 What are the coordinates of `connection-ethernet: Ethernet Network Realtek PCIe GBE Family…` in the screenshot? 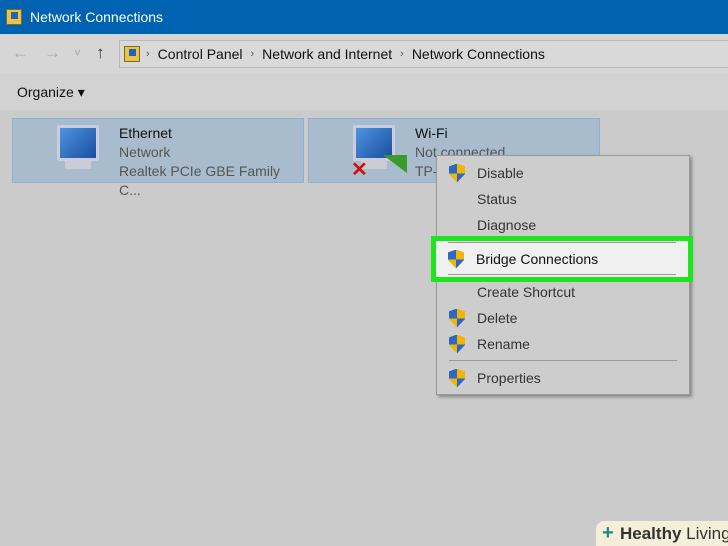 It's located at (158, 158).